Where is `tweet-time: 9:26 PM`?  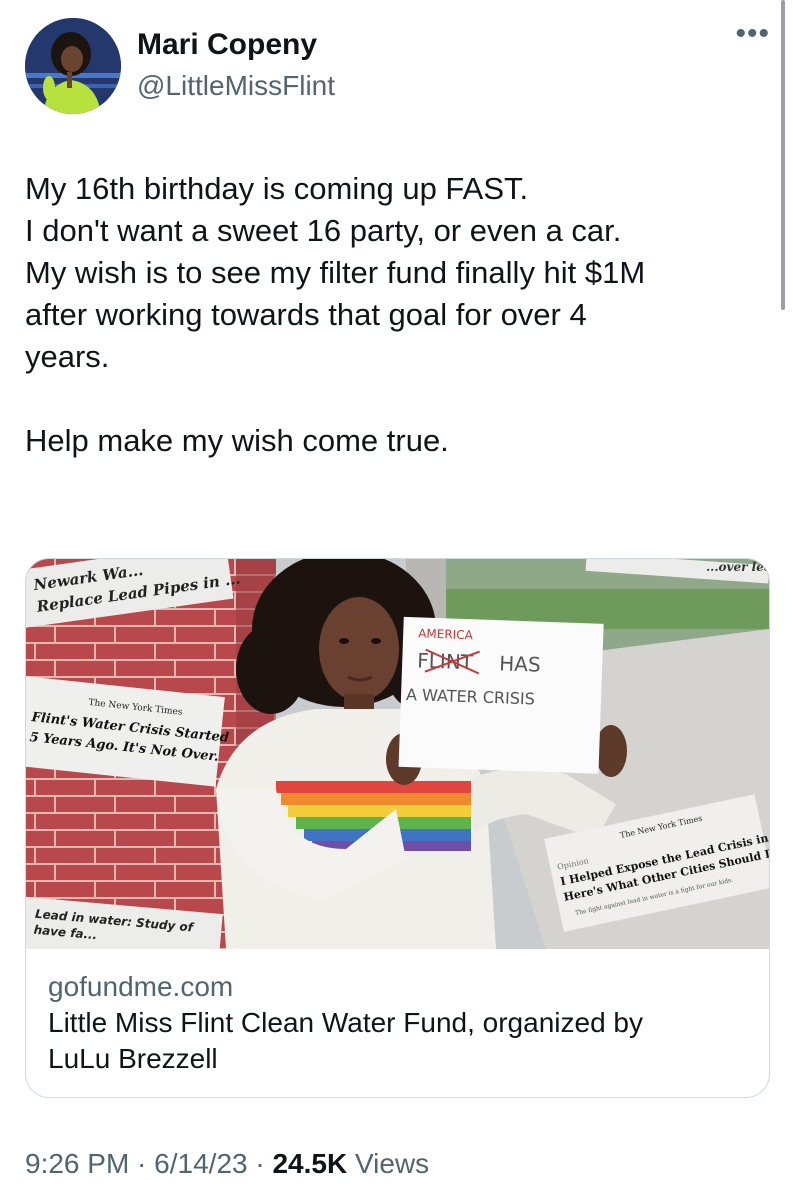
tweet-time: 9:26 PM is located at coordinates (77, 1163).